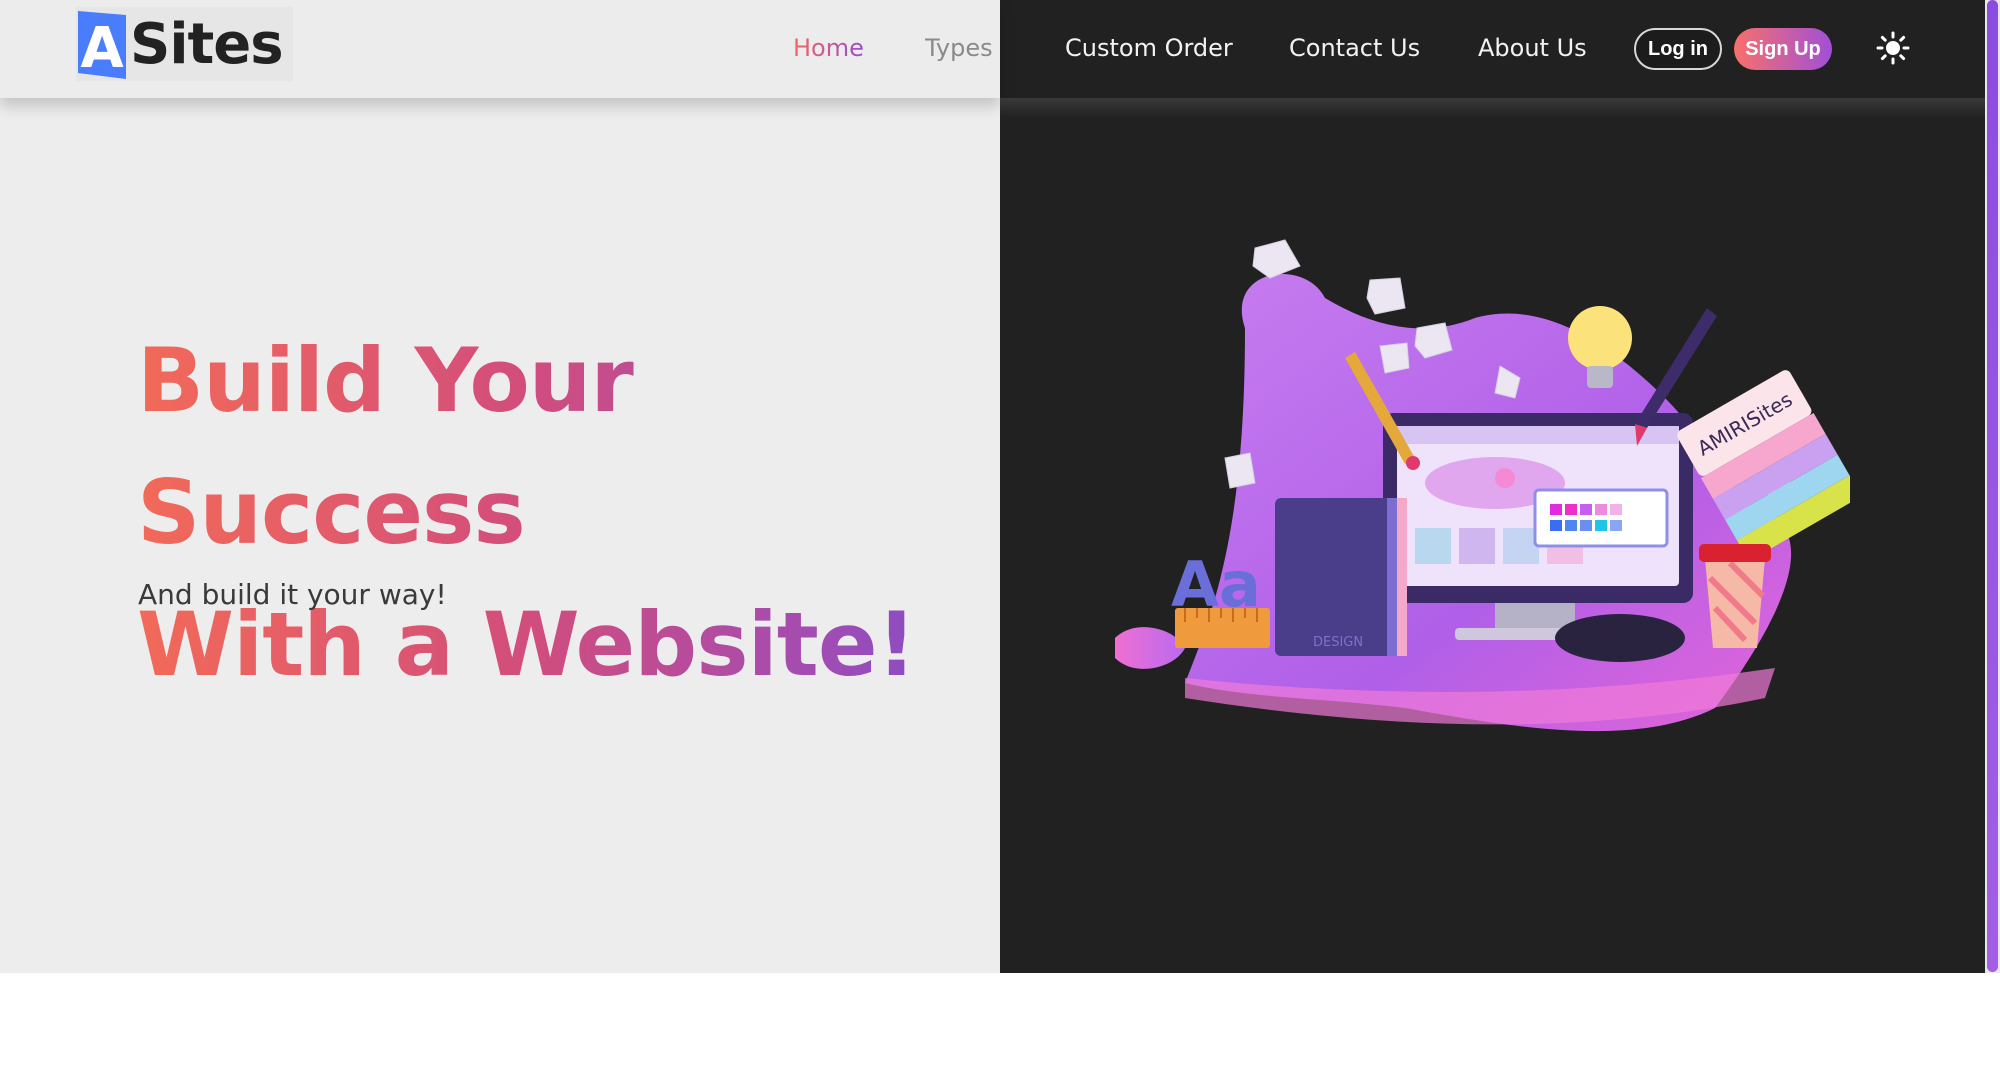 This screenshot has height=1080, width=2000. I want to click on logo-a-icon: A, so click(102, 44).